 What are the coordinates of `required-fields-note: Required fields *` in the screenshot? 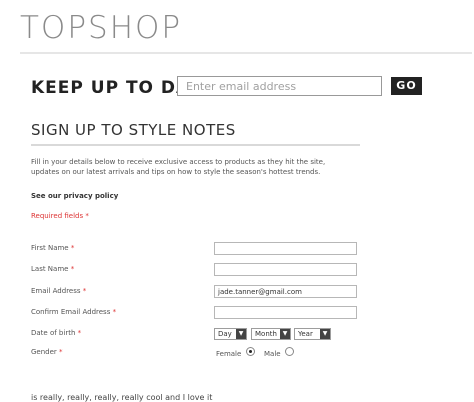 It's located at (60, 216).